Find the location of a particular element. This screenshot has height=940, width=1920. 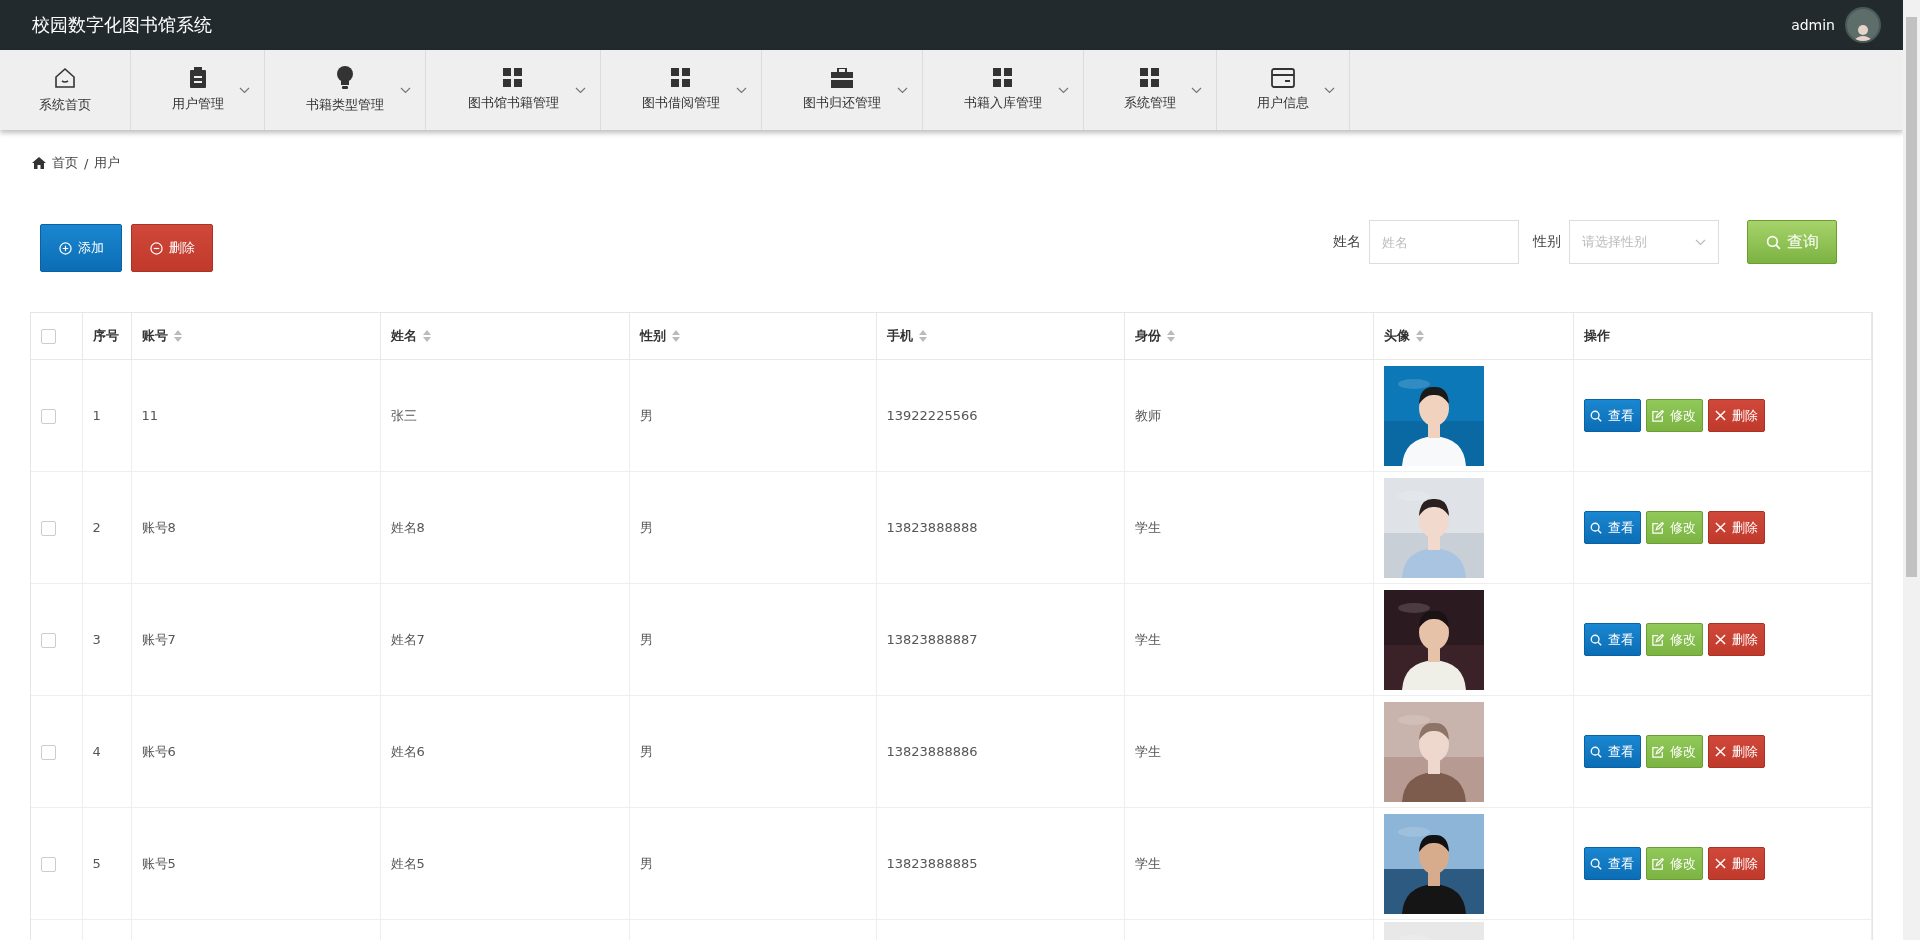

add-button: 添加 is located at coordinates (81, 248).